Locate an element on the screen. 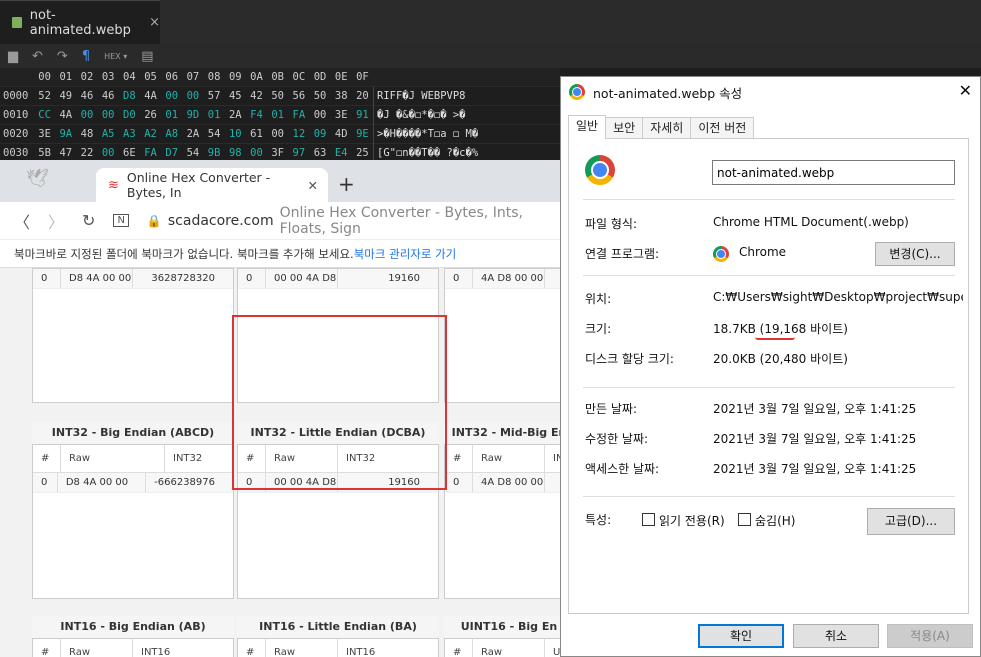  hex-byte: 49 is located at coordinates (65, 96).